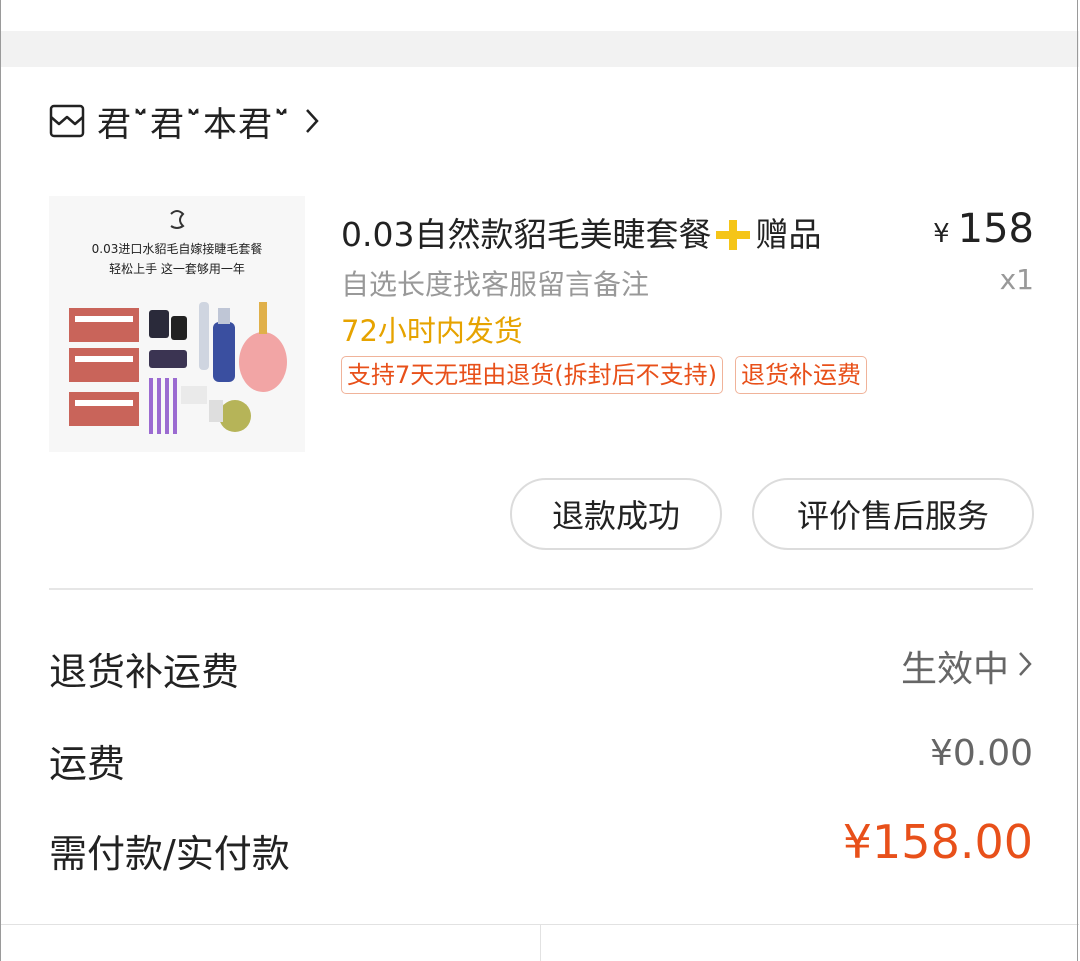 The height and width of the screenshot is (961, 1080). Describe the element at coordinates (194, 124) in the screenshot. I see `shop-name: 君ˇ̈君ˇ̈本君ˇ̈` at that location.